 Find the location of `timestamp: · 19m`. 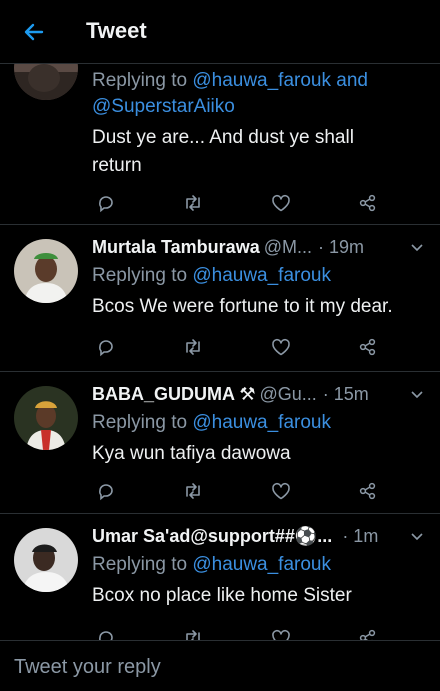

timestamp: · 19m is located at coordinates (341, 247).